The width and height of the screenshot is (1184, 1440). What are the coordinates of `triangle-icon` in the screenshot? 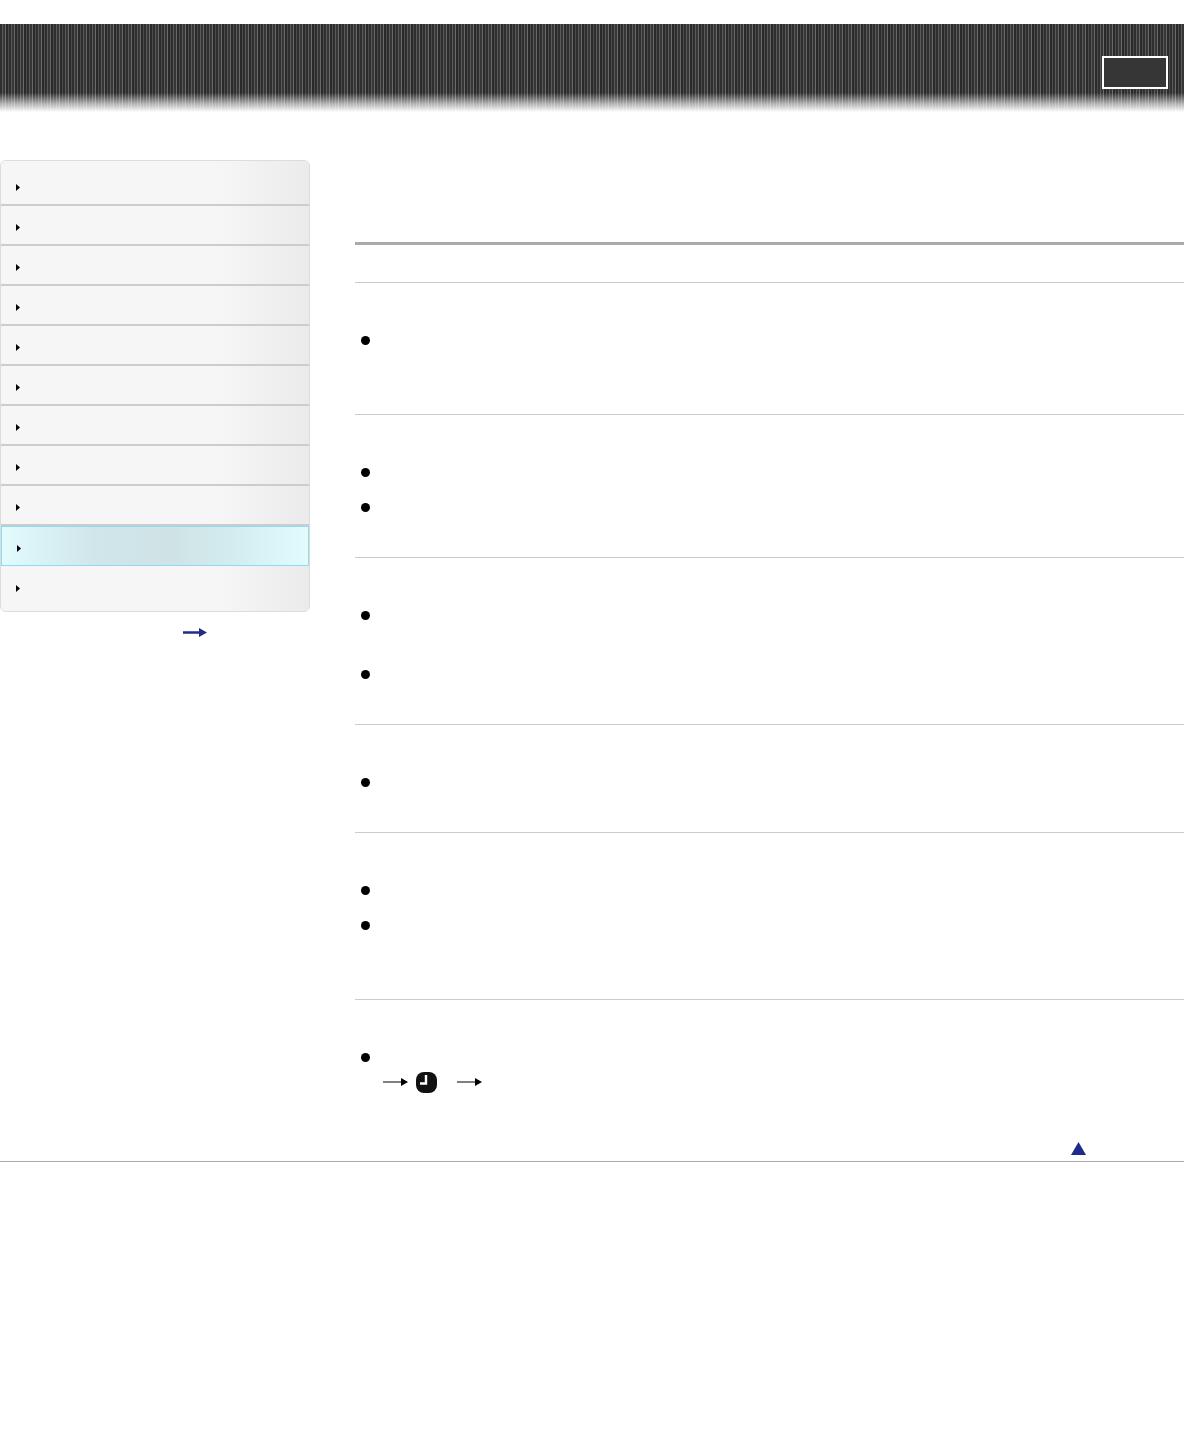 It's located at (1078, 1148).